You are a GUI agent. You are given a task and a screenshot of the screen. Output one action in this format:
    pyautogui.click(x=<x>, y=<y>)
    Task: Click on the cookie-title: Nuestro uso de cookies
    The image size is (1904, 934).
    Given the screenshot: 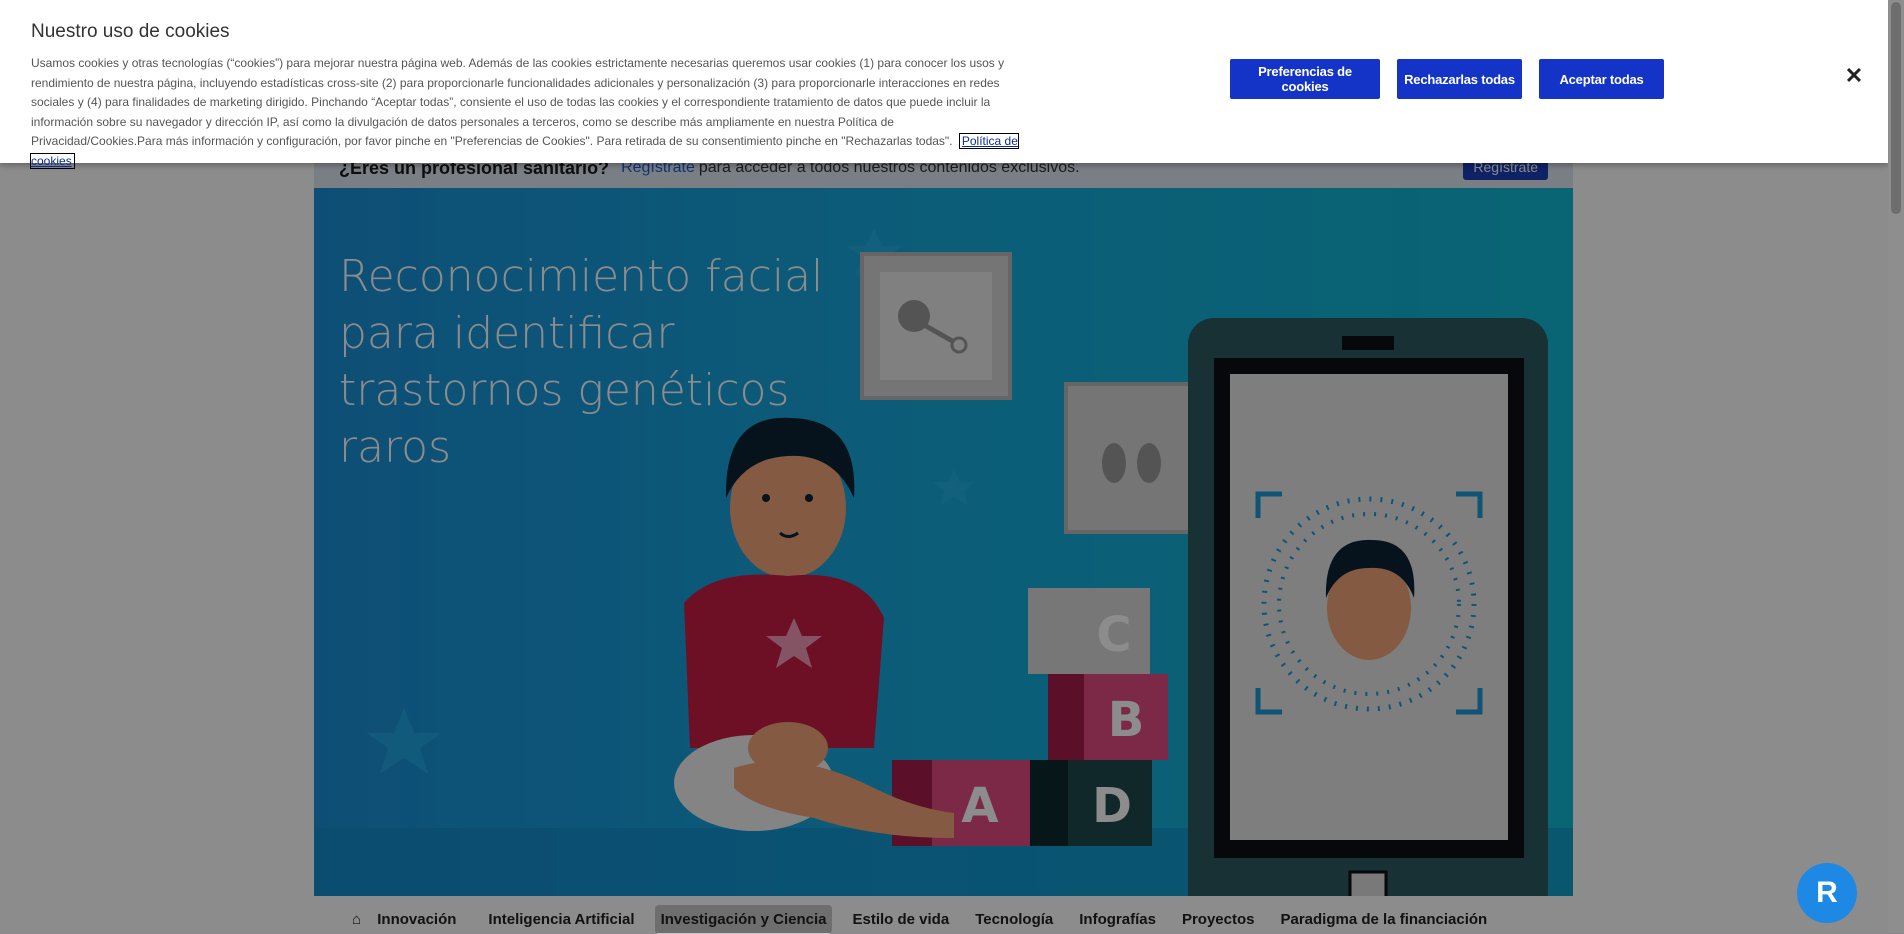 What is the action you would take?
    pyautogui.click(x=130, y=31)
    